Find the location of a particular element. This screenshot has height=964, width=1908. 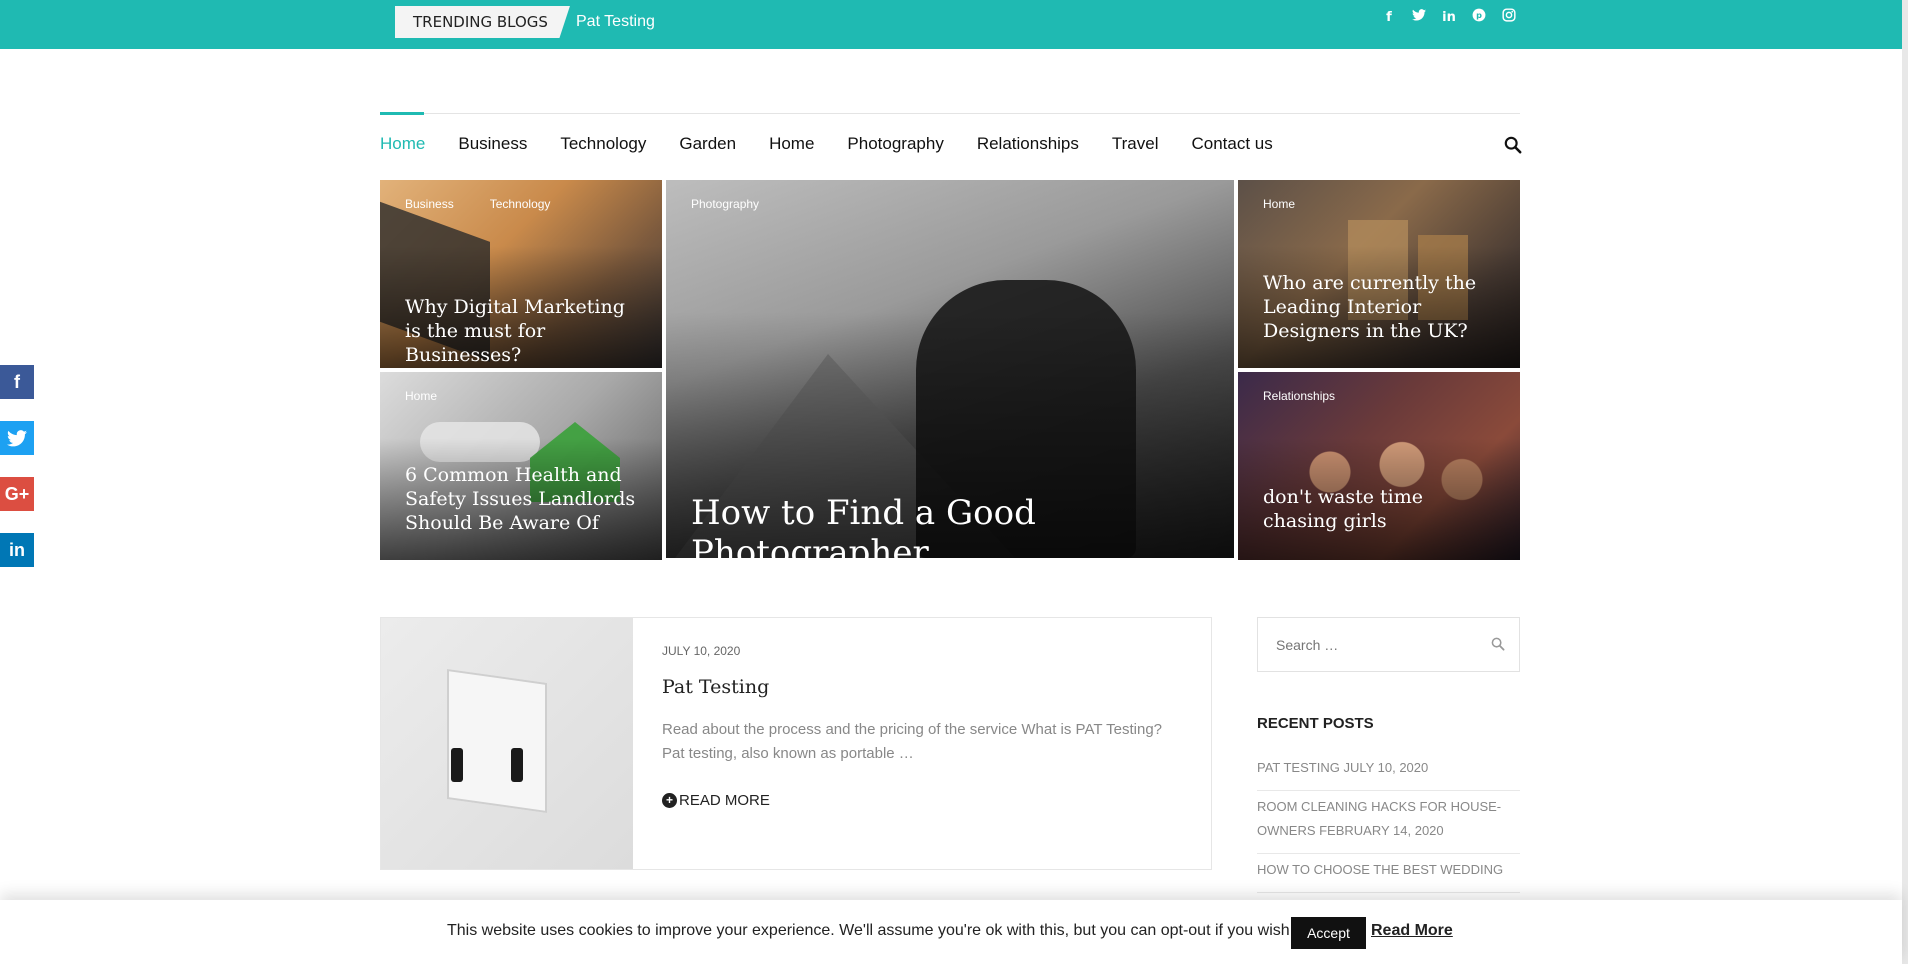

tile-categories: Business Technology is located at coordinates (477, 204).